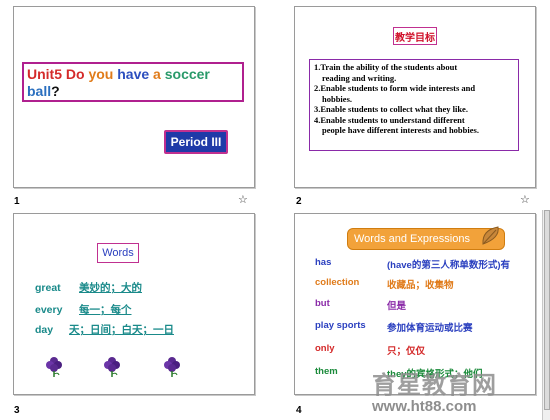 Image resolution: width=550 pixels, height=420 pixels. What do you see at coordinates (48, 288) in the screenshot?
I see `word-en: great` at bounding box center [48, 288].